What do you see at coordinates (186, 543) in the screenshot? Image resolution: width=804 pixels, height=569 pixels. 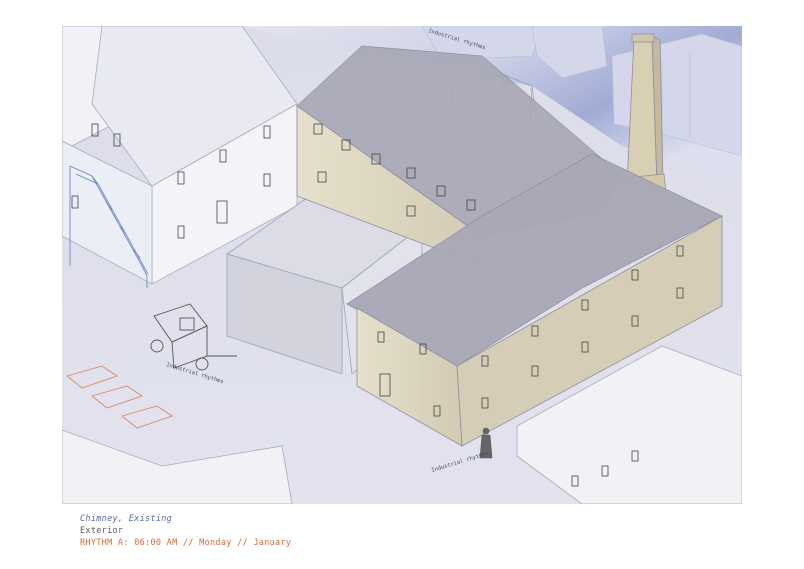 I see `caption-rhythm: RHYTHM A: 06:00 AM // Monday // January` at bounding box center [186, 543].